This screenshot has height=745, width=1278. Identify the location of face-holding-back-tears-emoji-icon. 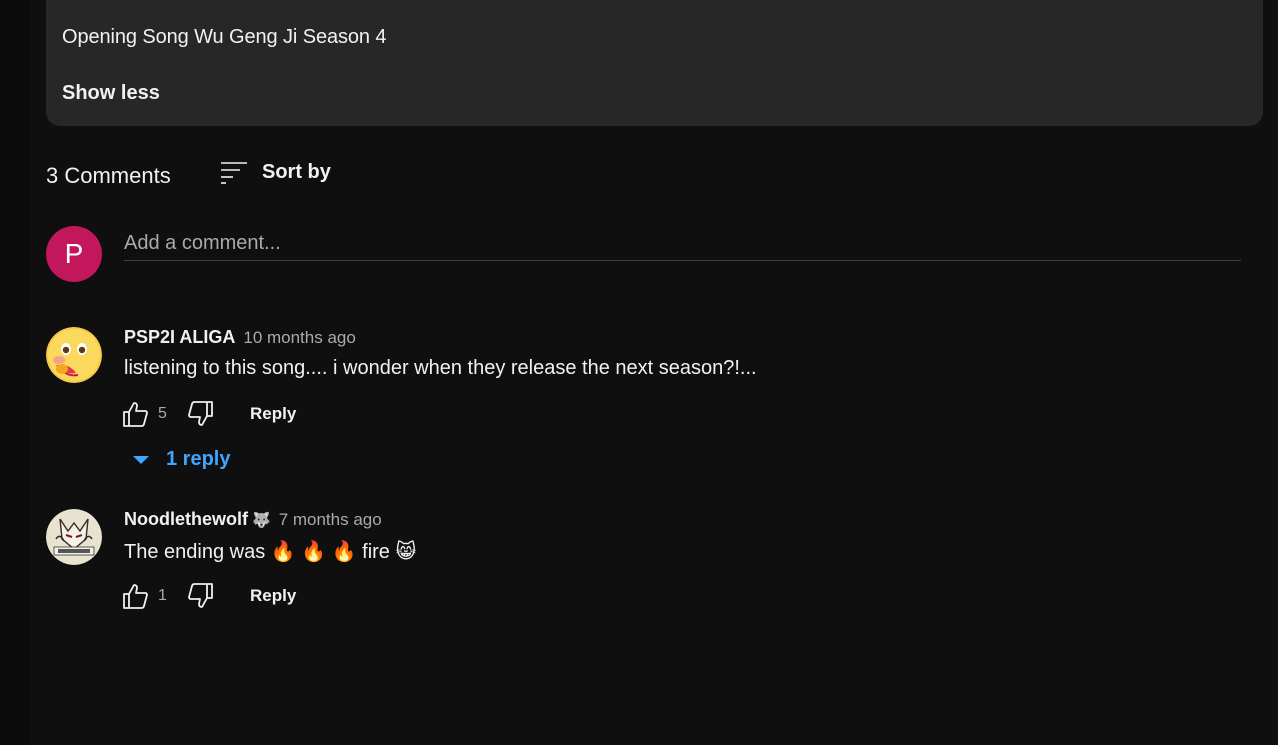
(74, 355).